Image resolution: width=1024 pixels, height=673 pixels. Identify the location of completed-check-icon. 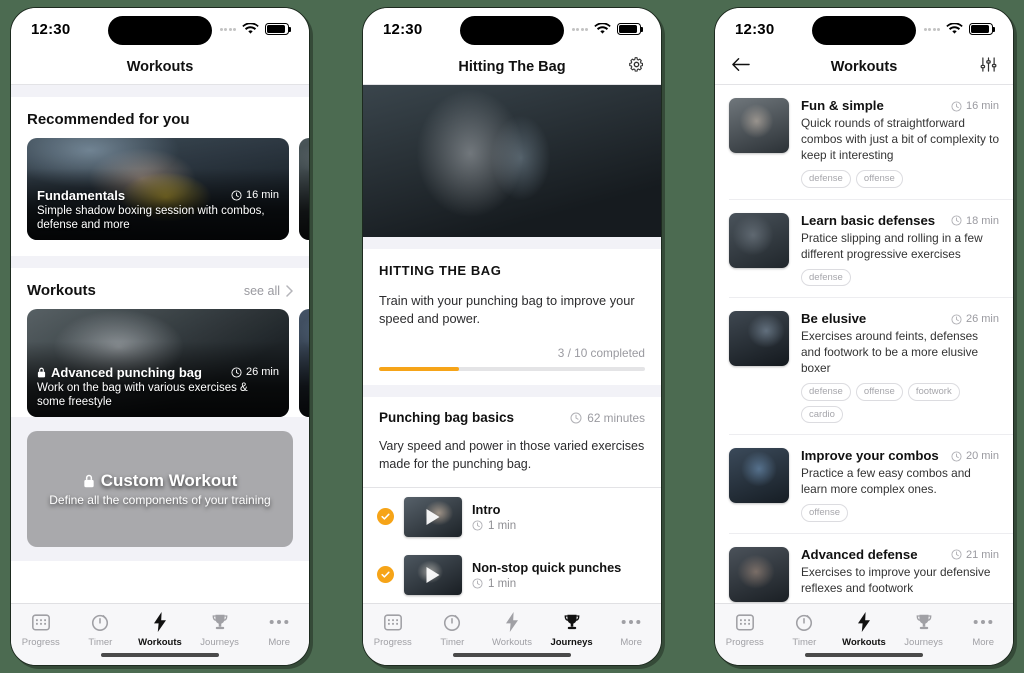
(385, 575).